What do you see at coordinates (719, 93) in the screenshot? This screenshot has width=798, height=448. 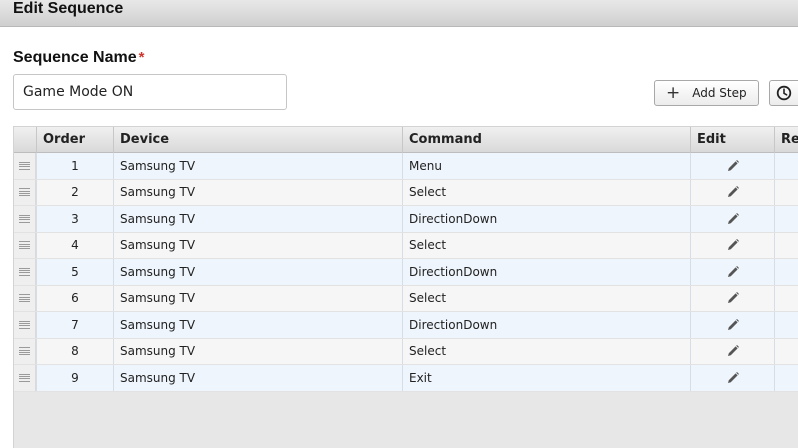 I see `add-step-label: Add Step` at bounding box center [719, 93].